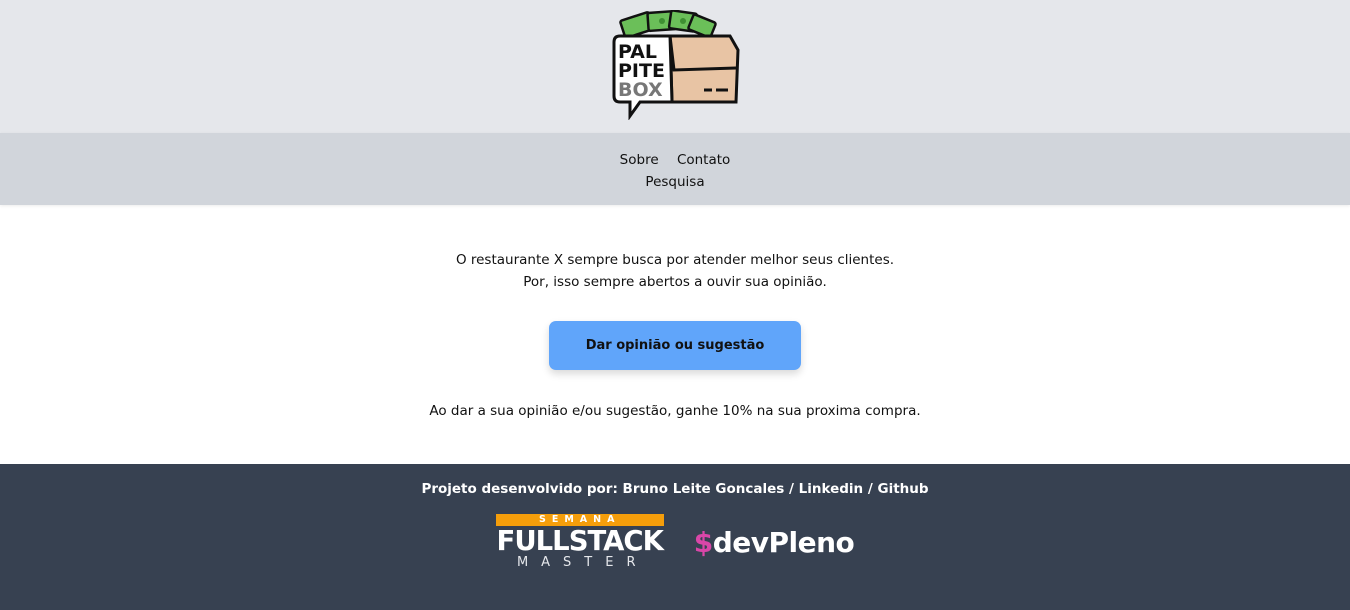 The height and width of the screenshot is (610, 1350). Describe the element at coordinates (831, 489) in the screenshot. I see `linkedin-link: Linkedin` at that location.